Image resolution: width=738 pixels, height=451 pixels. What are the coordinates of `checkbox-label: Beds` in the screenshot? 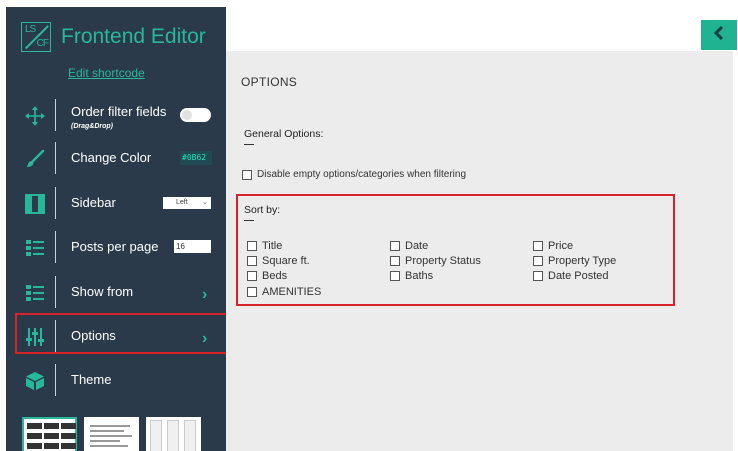 It's located at (275, 276).